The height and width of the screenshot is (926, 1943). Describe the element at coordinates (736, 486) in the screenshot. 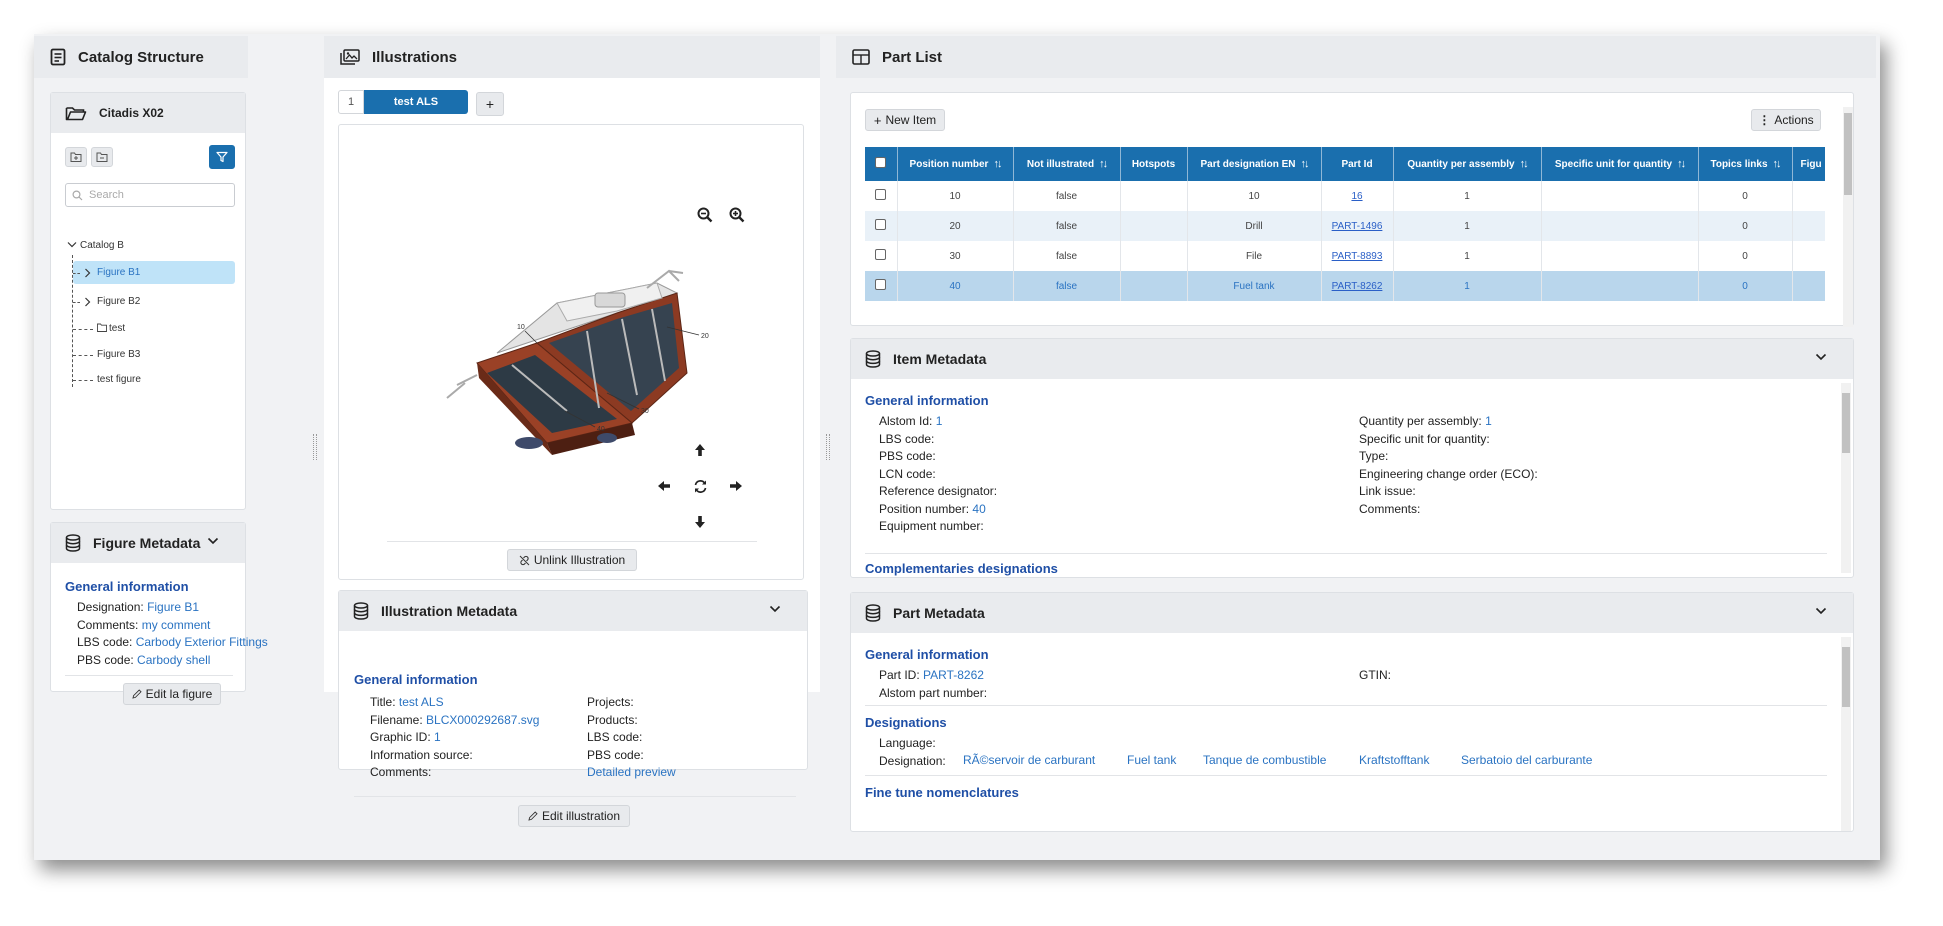

I see `pan-right-icon` at that location.